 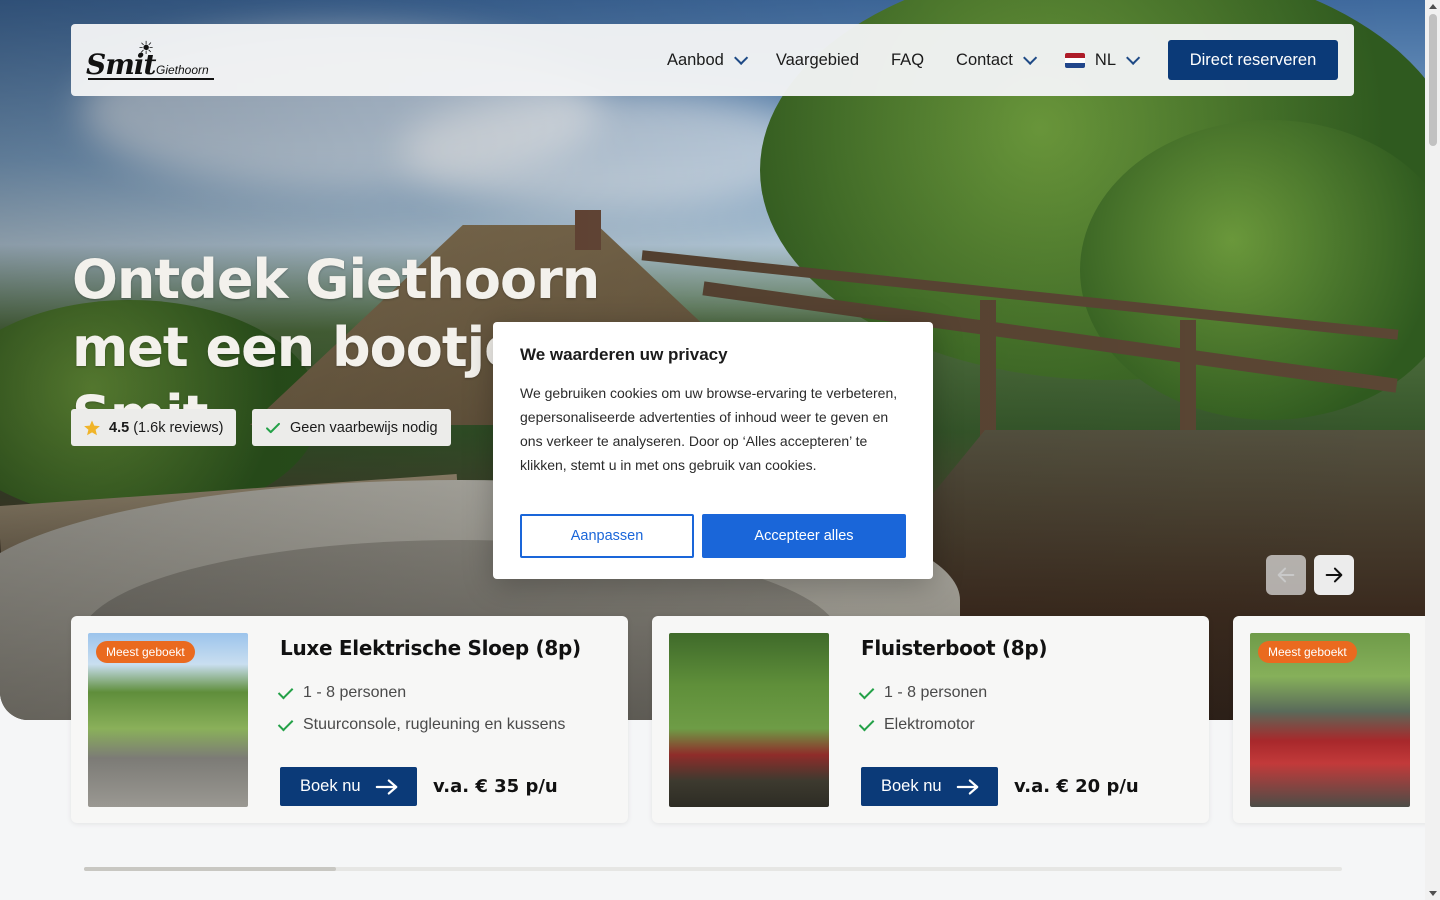 I want to click on license-badge: Geen vaarbewijs nodig, so click(x=351, y=427).